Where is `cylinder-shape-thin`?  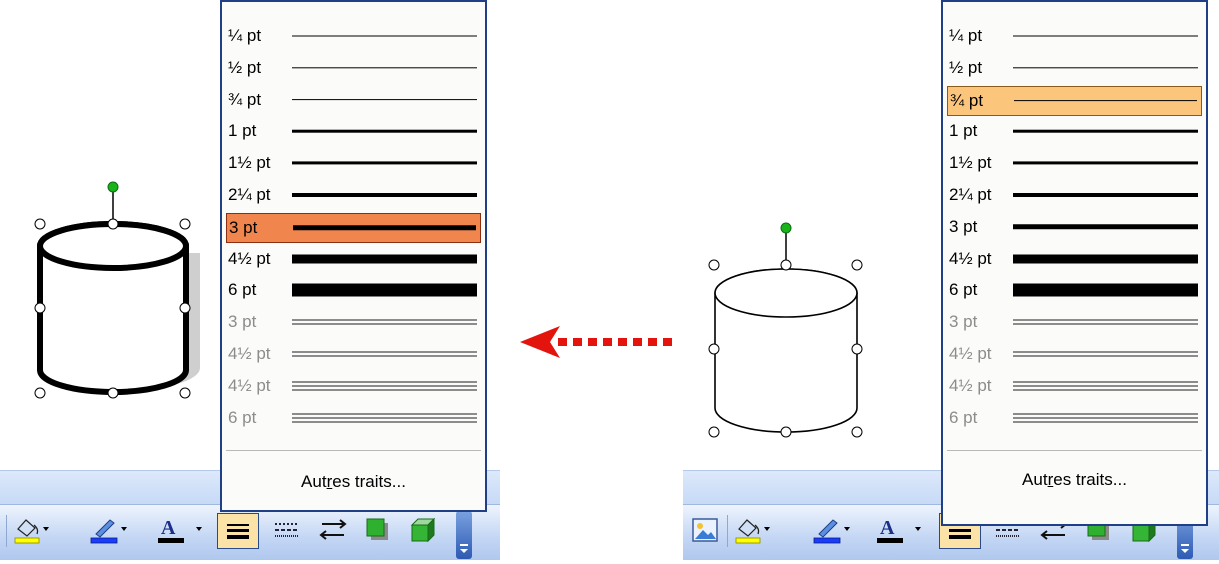 cylinder-shape-thin is located at coordinates (793, 330).